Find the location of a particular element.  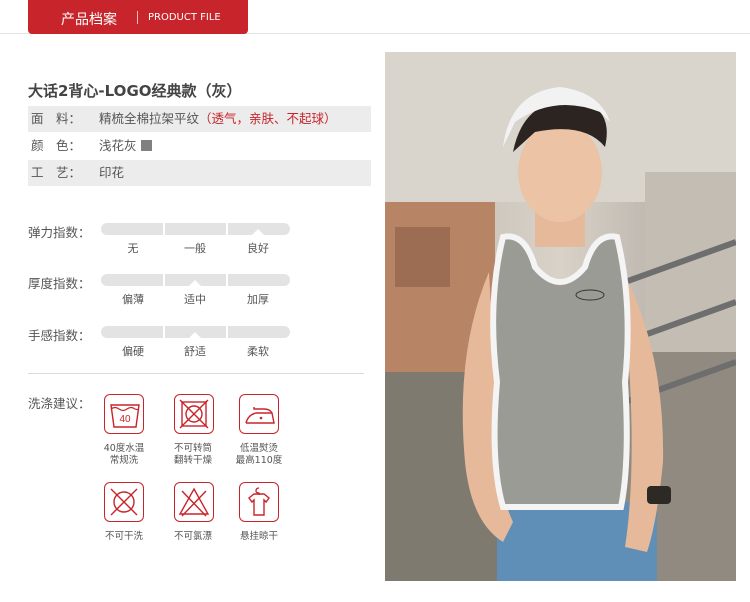

handfeel-option: 柔软 is located at coordinates (258, 351).